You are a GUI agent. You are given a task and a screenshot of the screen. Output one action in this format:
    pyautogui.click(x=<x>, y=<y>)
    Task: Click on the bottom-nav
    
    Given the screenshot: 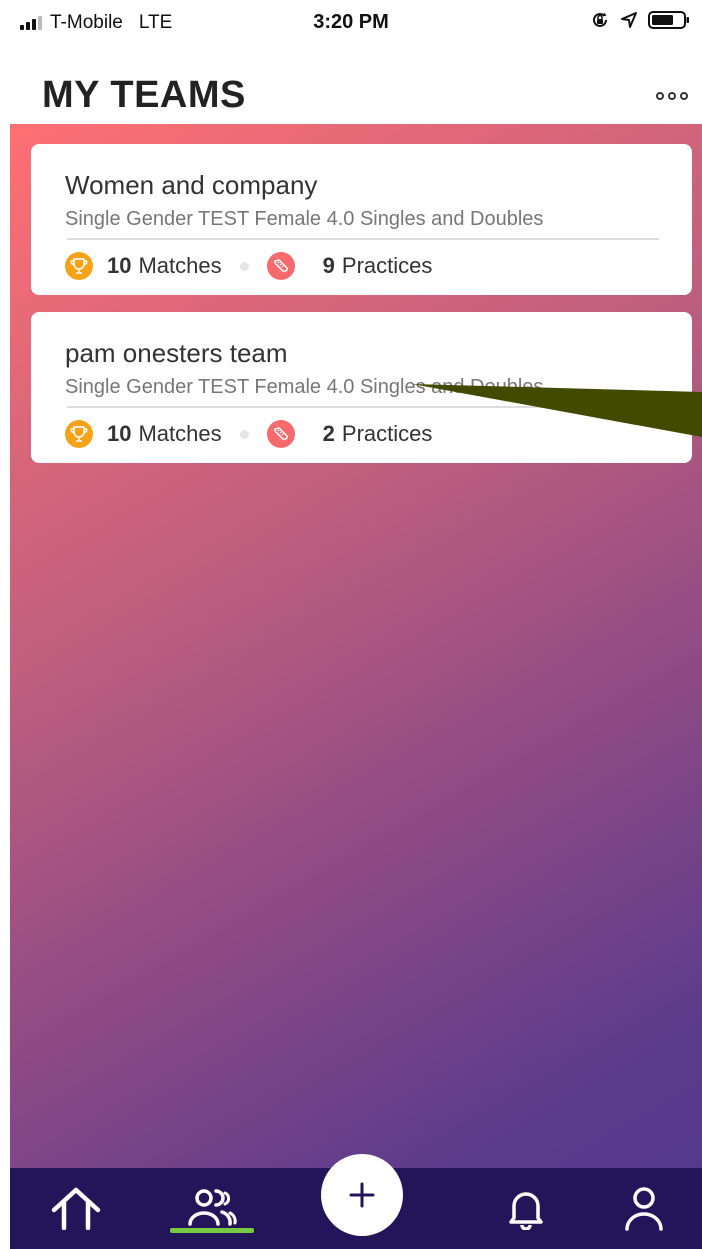 What is the action you would take?
    pyautogui.click(x=356, y=1201)
    